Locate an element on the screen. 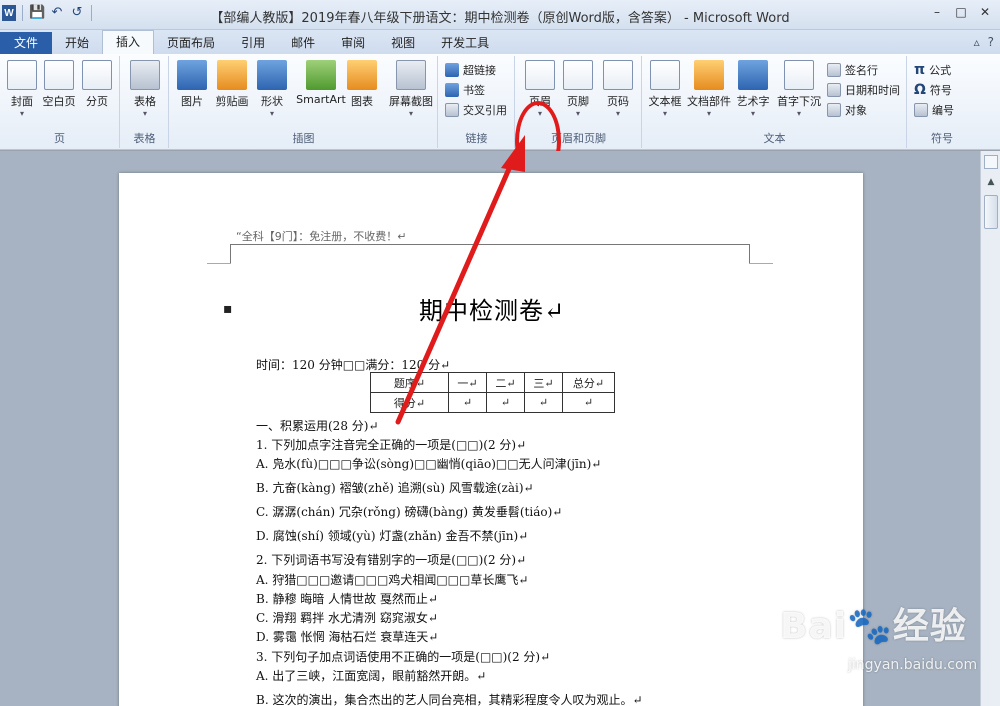  watermark-brand: Bai🐾经验 is located at coordinates (873, 626).